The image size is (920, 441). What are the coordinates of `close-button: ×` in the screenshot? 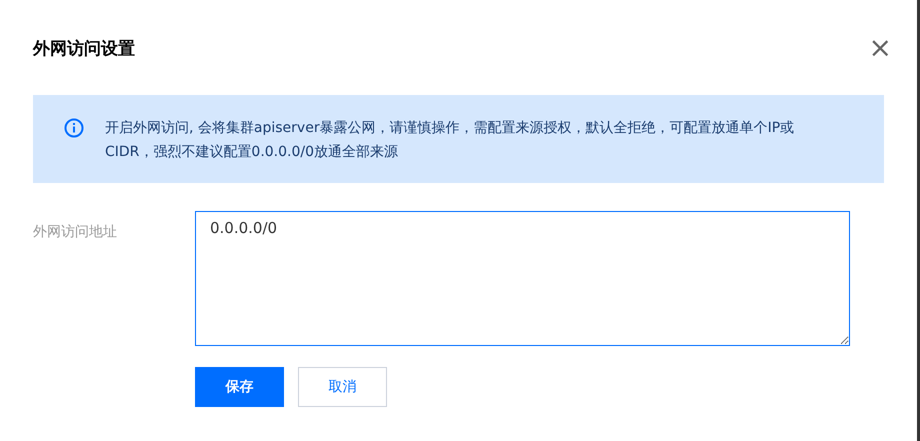 It's located at (880, 48).